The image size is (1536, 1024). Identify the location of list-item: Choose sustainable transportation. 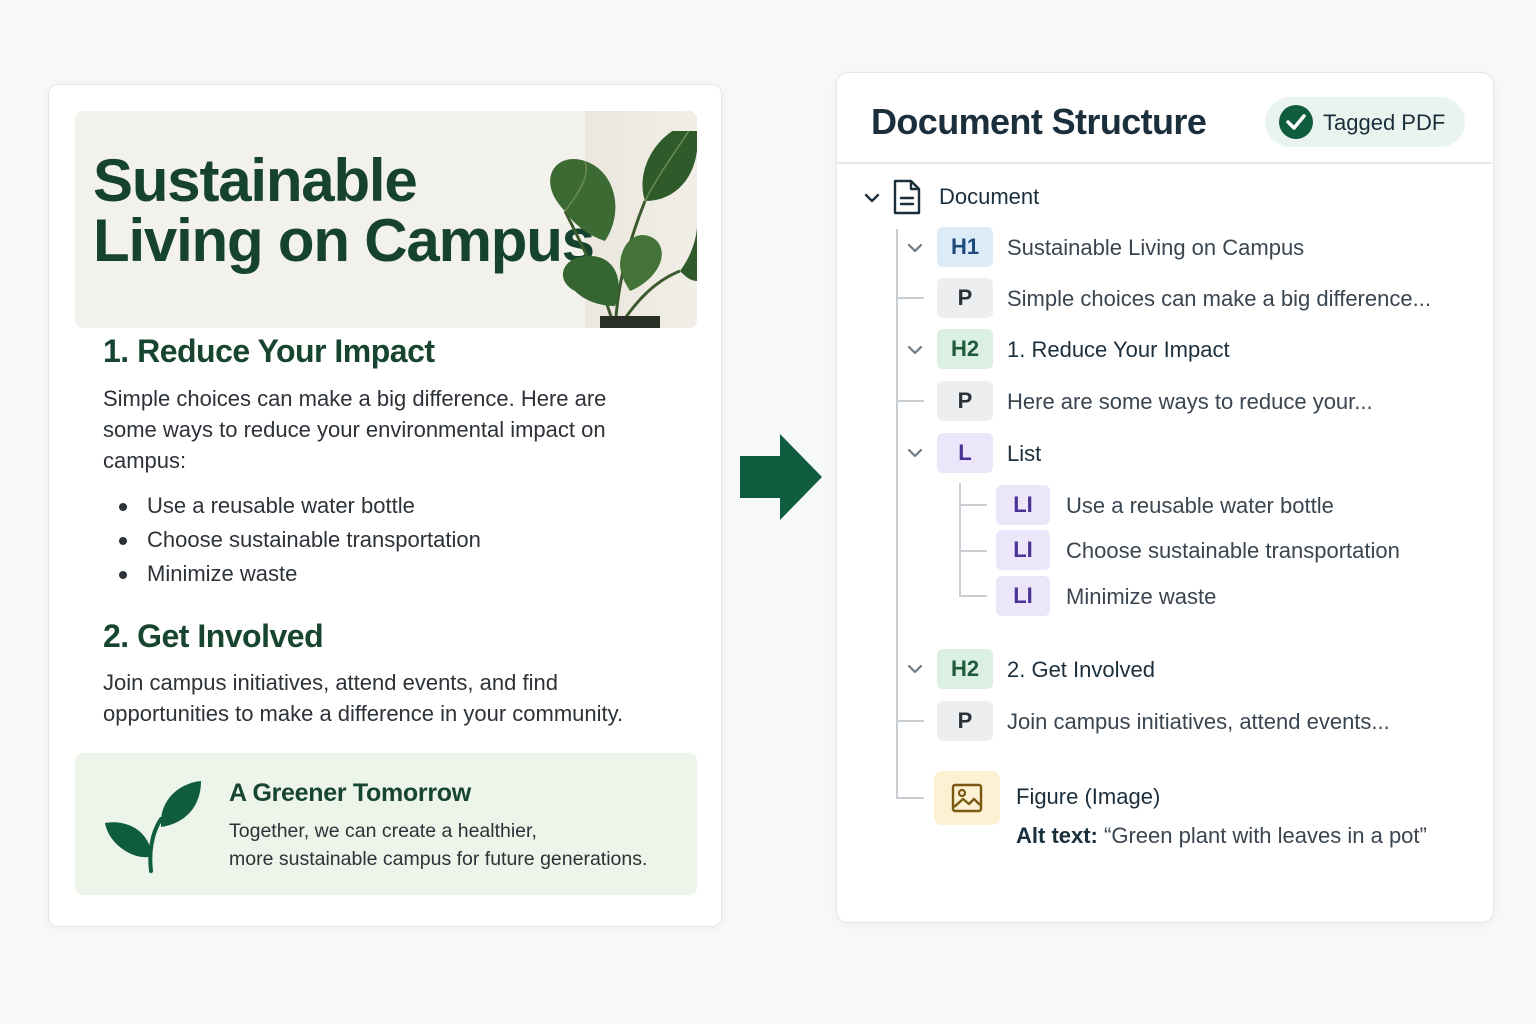
(300, 540).